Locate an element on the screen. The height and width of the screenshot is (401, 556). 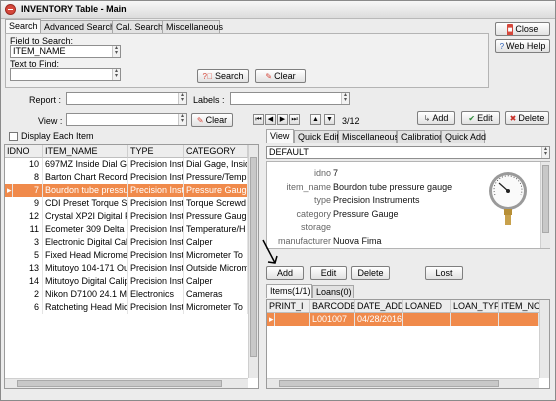
search-icon: ?⃞ is located at coordinates (207, 76).